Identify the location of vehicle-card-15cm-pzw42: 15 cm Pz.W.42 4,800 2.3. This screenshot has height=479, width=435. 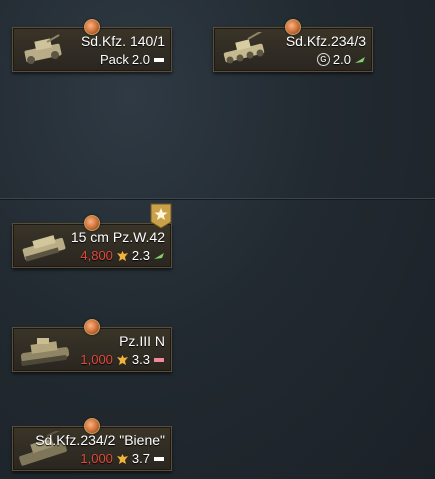
(92, 241).